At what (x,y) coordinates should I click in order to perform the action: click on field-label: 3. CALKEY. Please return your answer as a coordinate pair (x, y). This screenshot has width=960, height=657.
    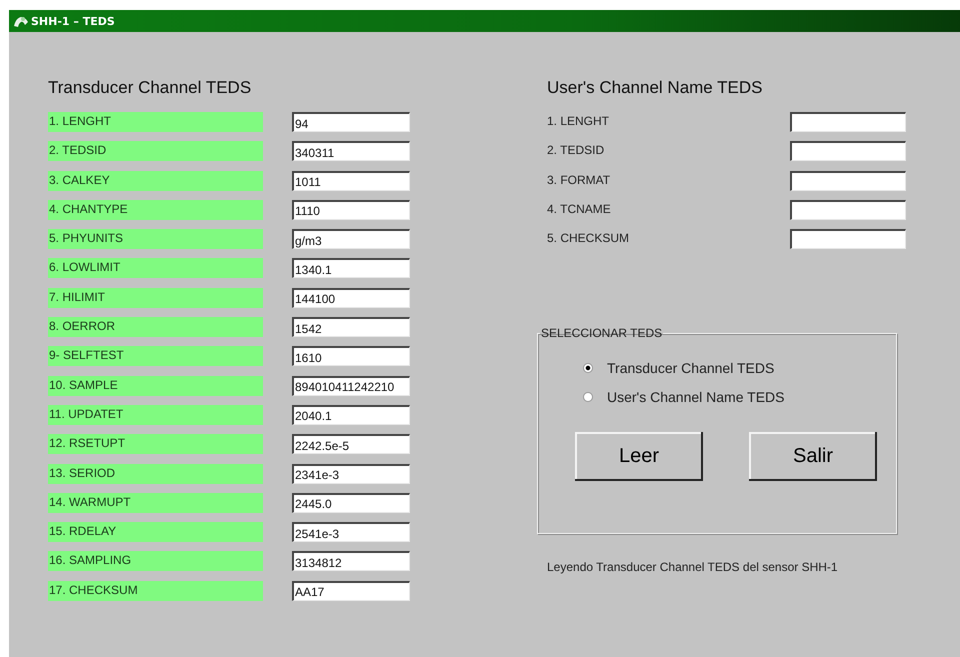
    Looking at the image, I should click on (155, 180).